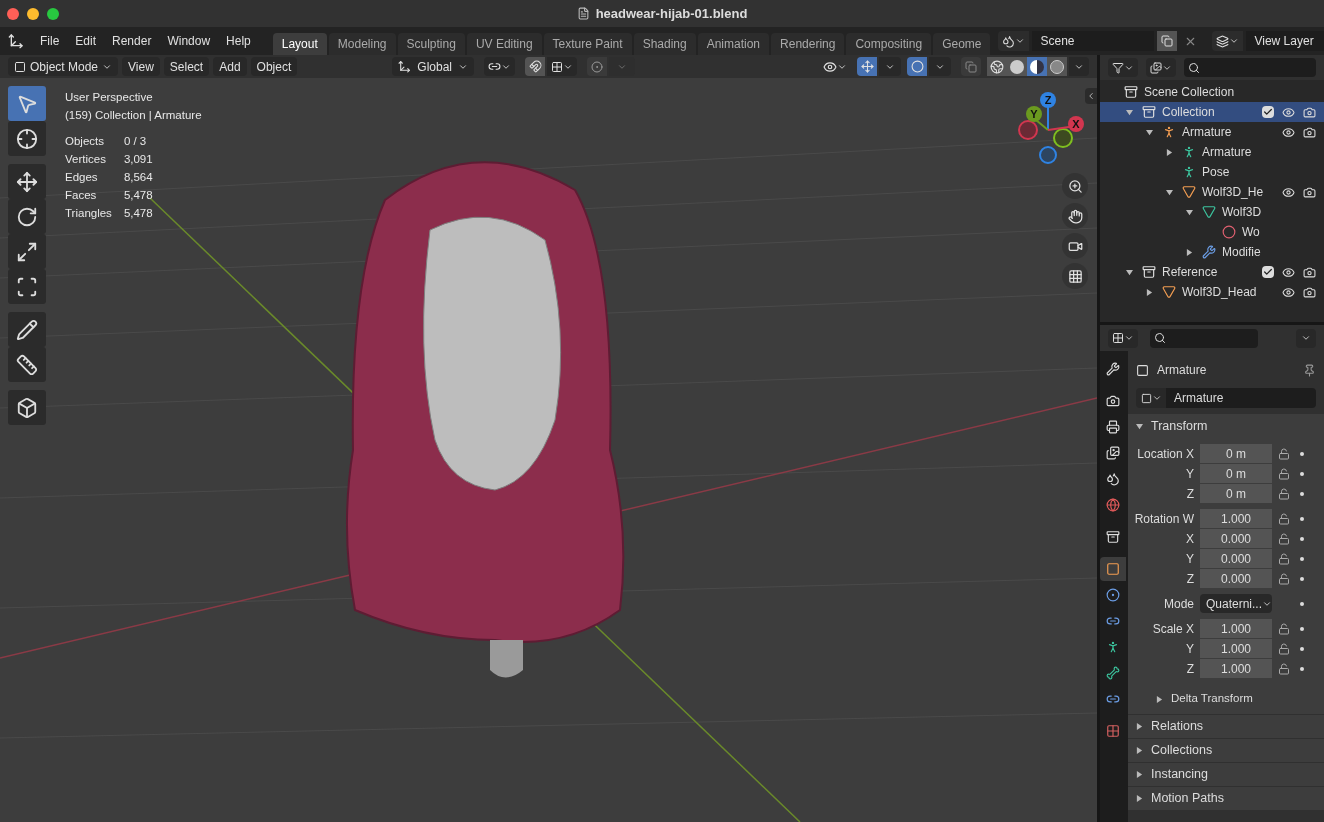 The width and height of the screenshot is (1324, 822). I want to click on outliner-row: Wolf3D, so click(1212, 212).